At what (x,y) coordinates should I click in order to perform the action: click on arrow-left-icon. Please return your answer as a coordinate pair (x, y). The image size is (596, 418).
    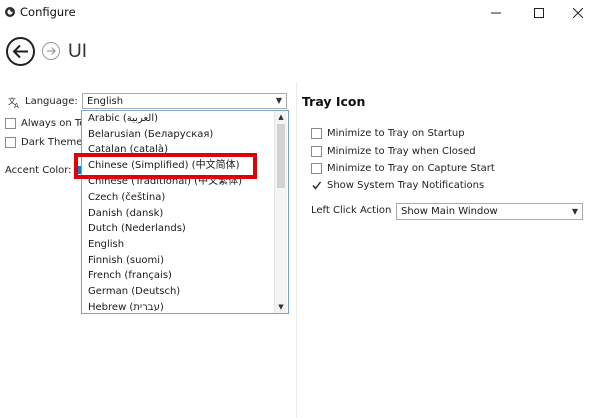
    Looking at the image, I should click on (20, 51).